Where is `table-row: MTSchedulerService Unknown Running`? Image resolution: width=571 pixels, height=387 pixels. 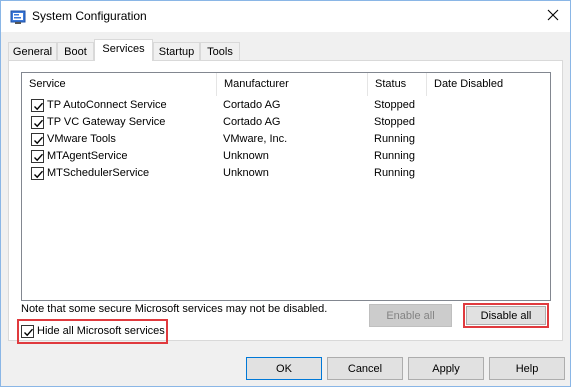
table-row: MTSchedulerService Unknown Running is located at coordinates (286, 173).